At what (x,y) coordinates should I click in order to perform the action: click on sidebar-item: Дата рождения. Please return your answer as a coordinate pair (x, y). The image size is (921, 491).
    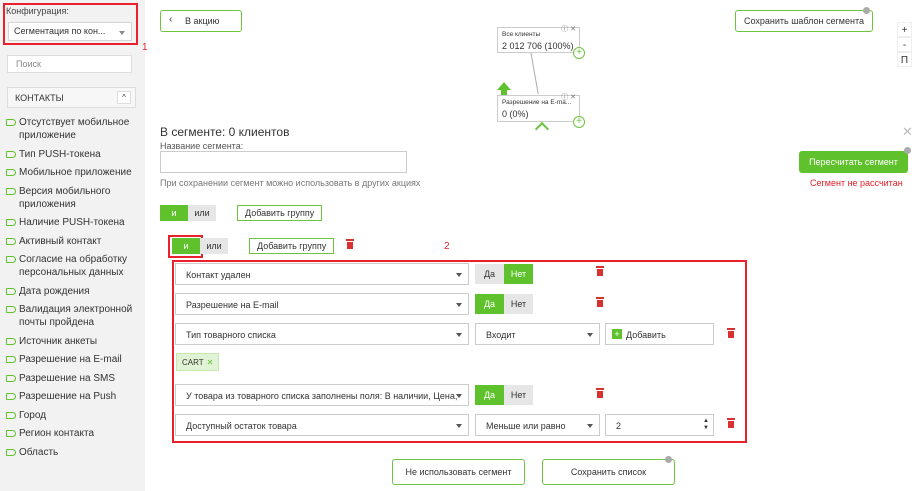
    Looking at the image, I should click on (74, 291).